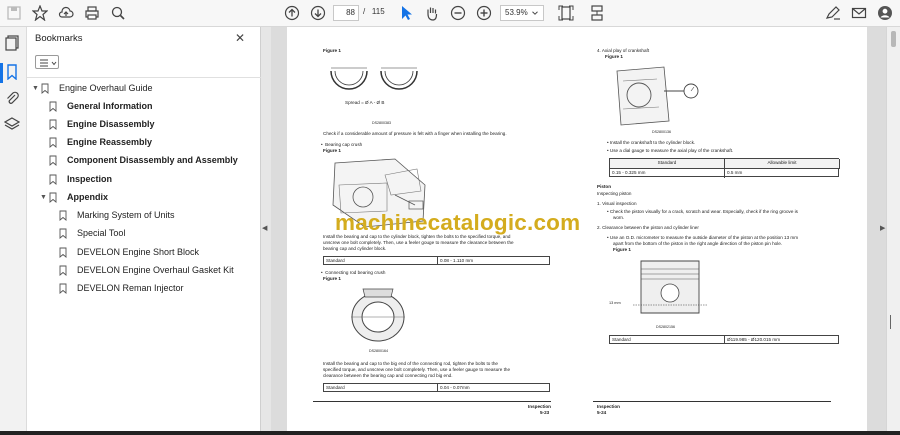 The image size is (900, 435). I want to click on select-cursor-icon, so click(406, 13).